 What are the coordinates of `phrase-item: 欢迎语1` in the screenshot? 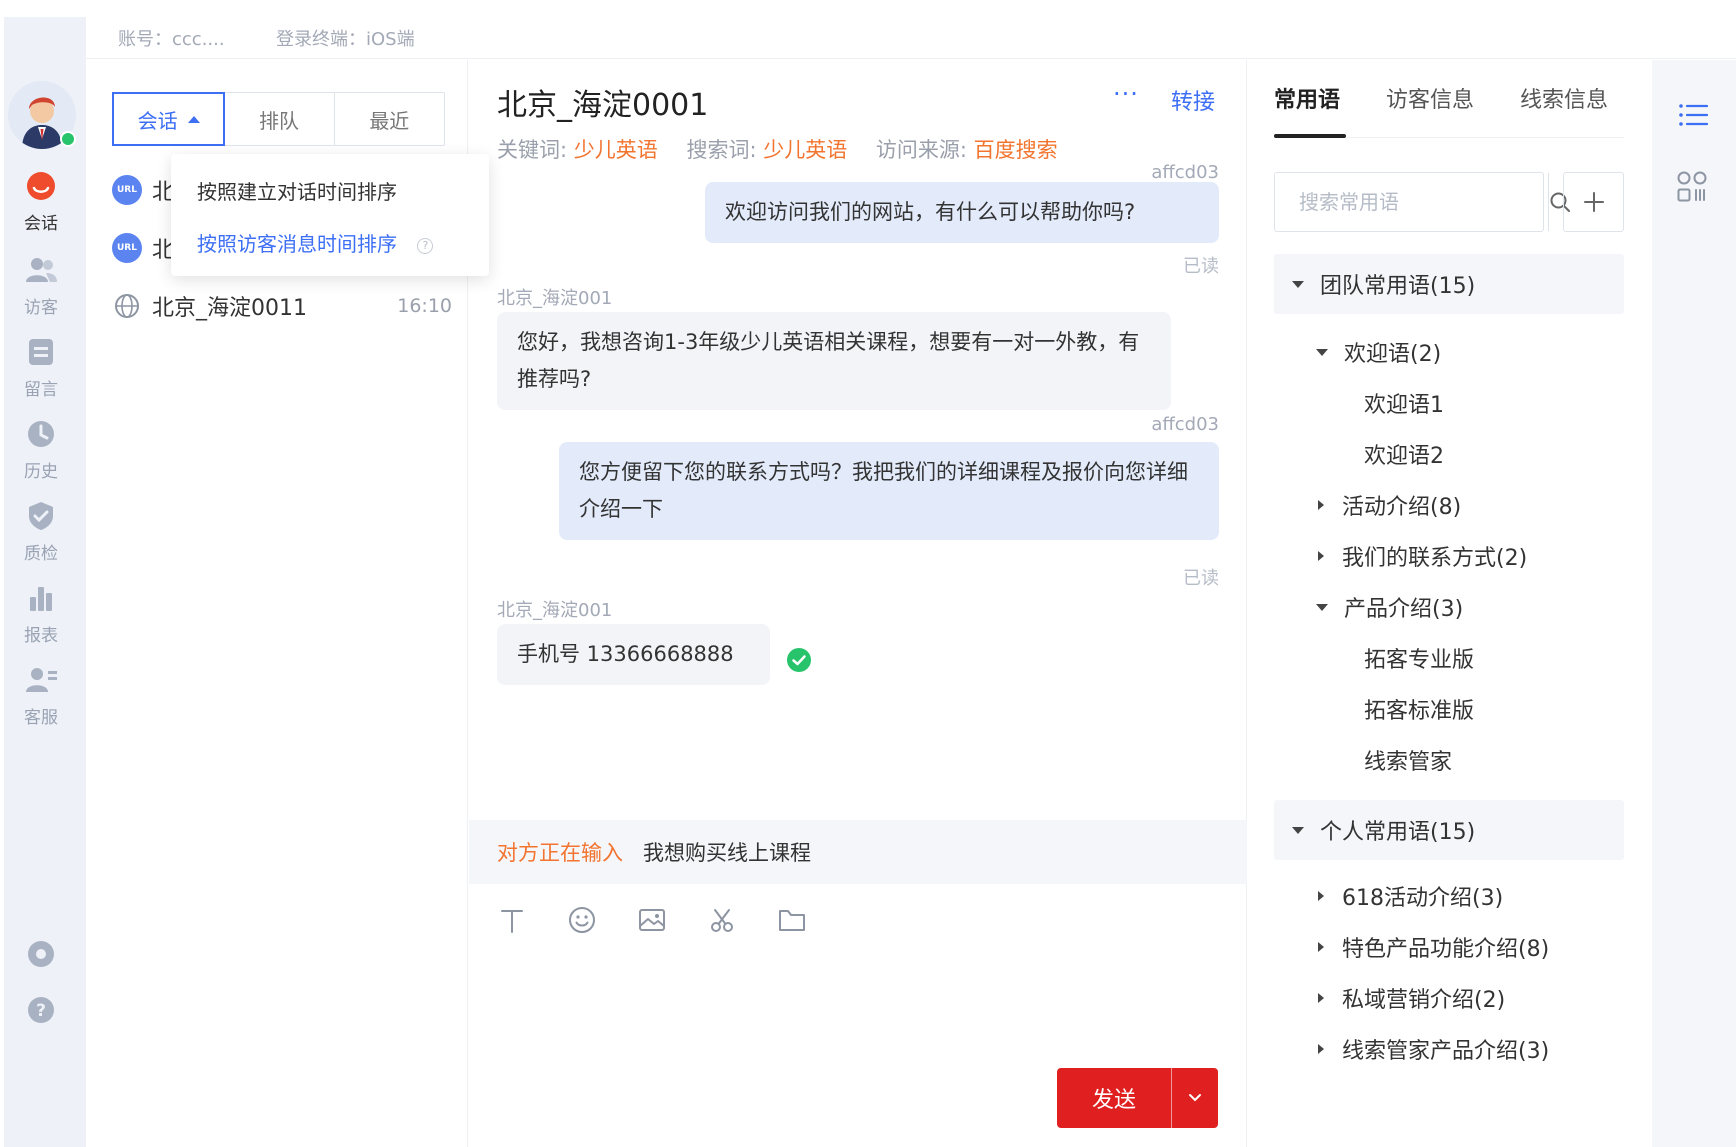 It's located at (1404, 403).